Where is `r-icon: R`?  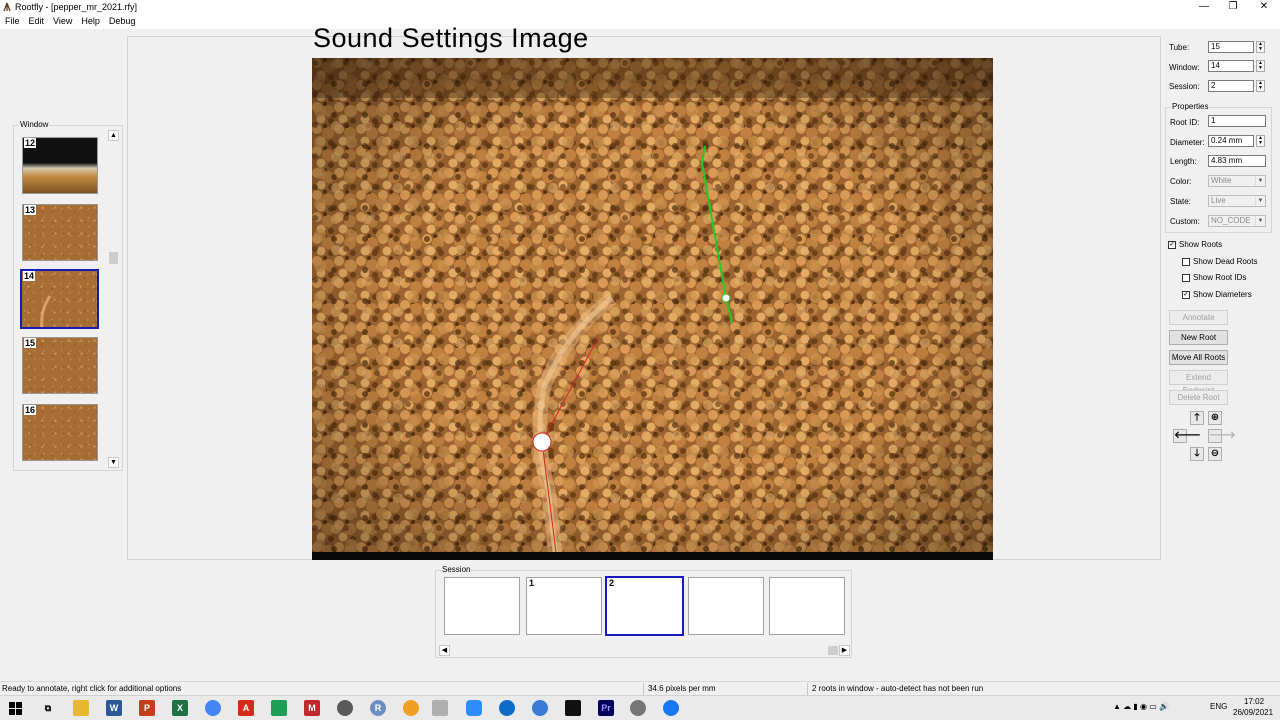
r-icon: R is located at coordinates (378, 708).